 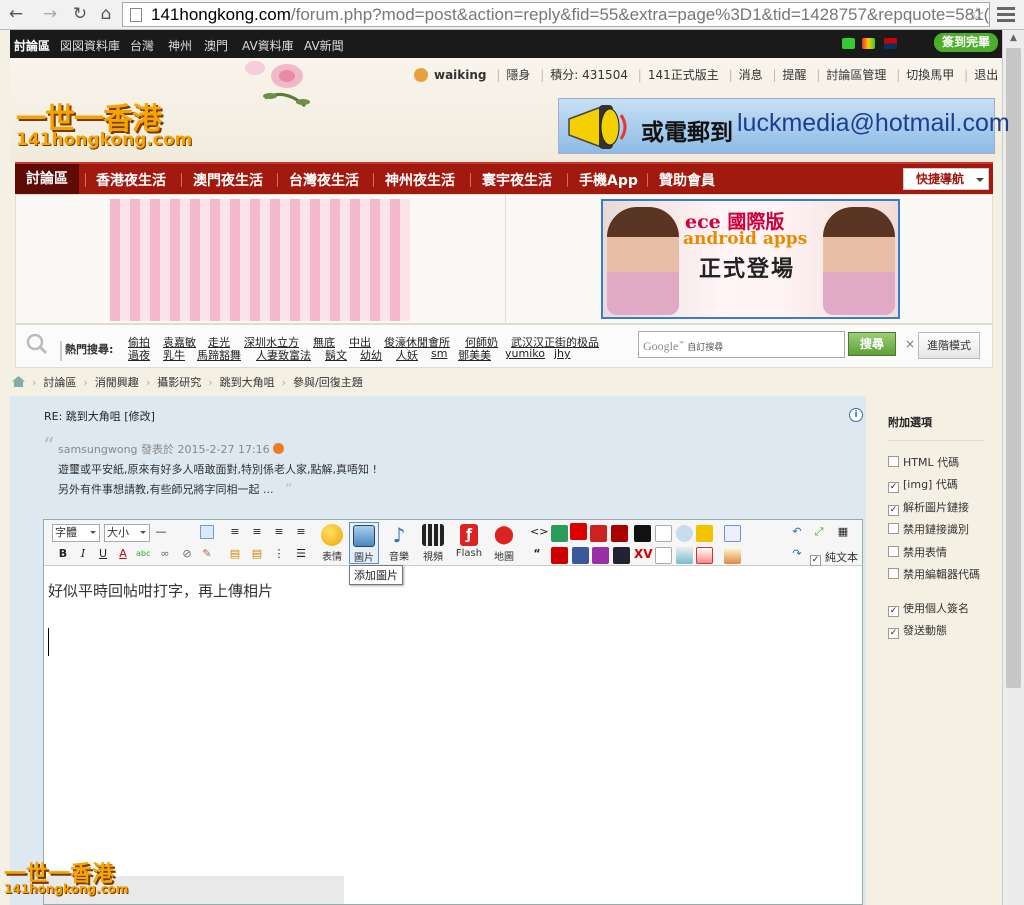 I want to click on file-icon, so click(x=684, y=555).